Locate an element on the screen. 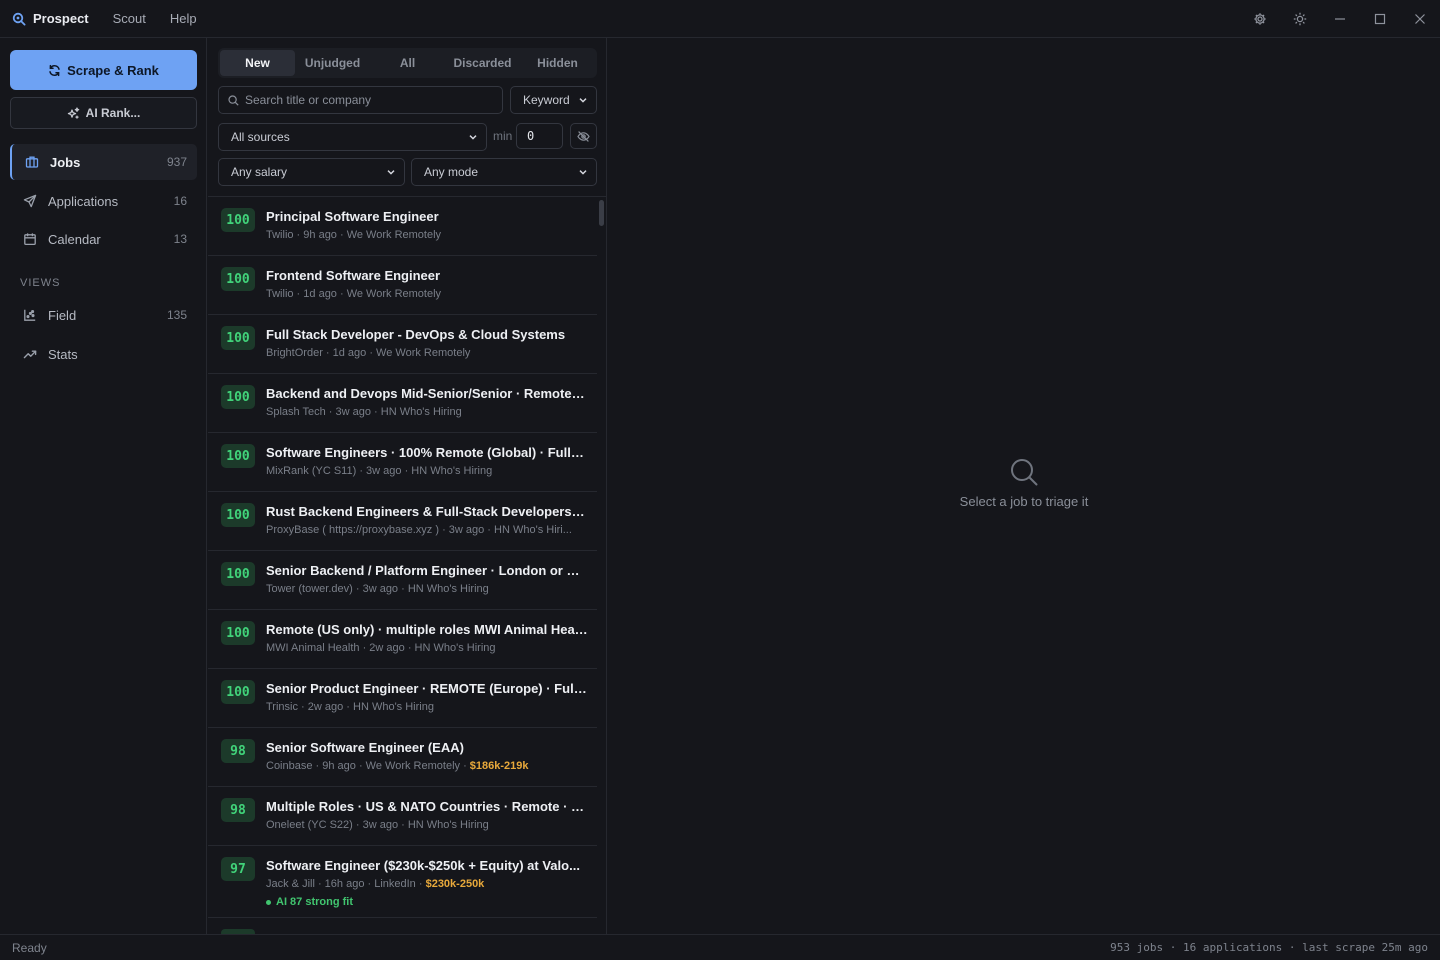 This screenshot has height=960, width=1440. gear-icon is located at coordinates (1260, 19).